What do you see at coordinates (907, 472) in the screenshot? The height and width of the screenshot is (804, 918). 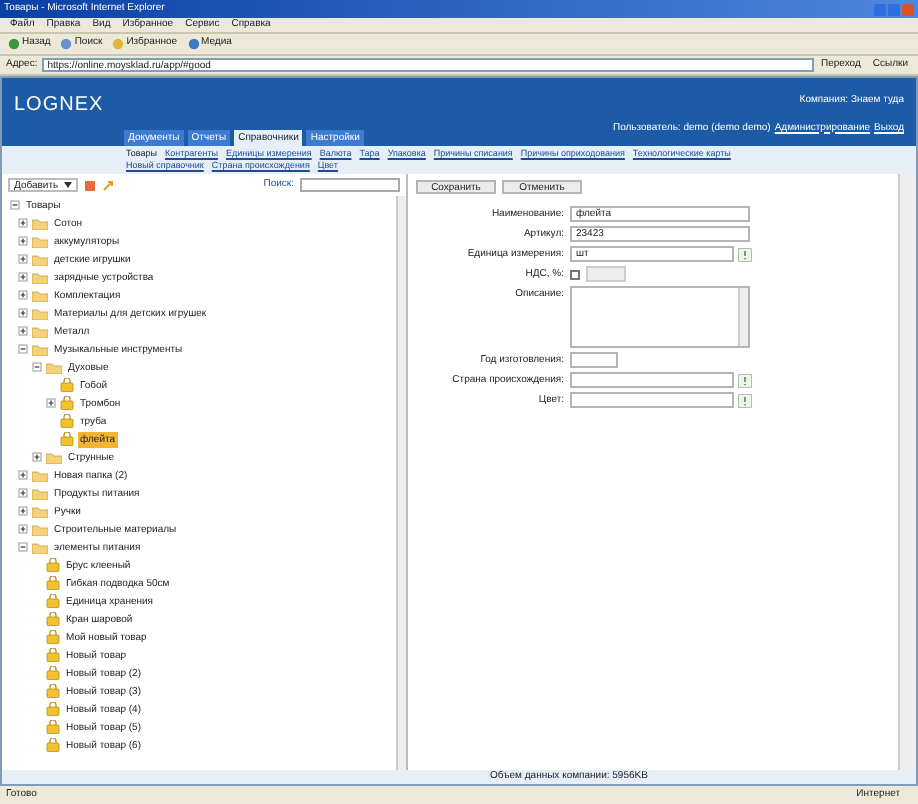 I see `page-scrollbar` at bounding box center [907, 472].